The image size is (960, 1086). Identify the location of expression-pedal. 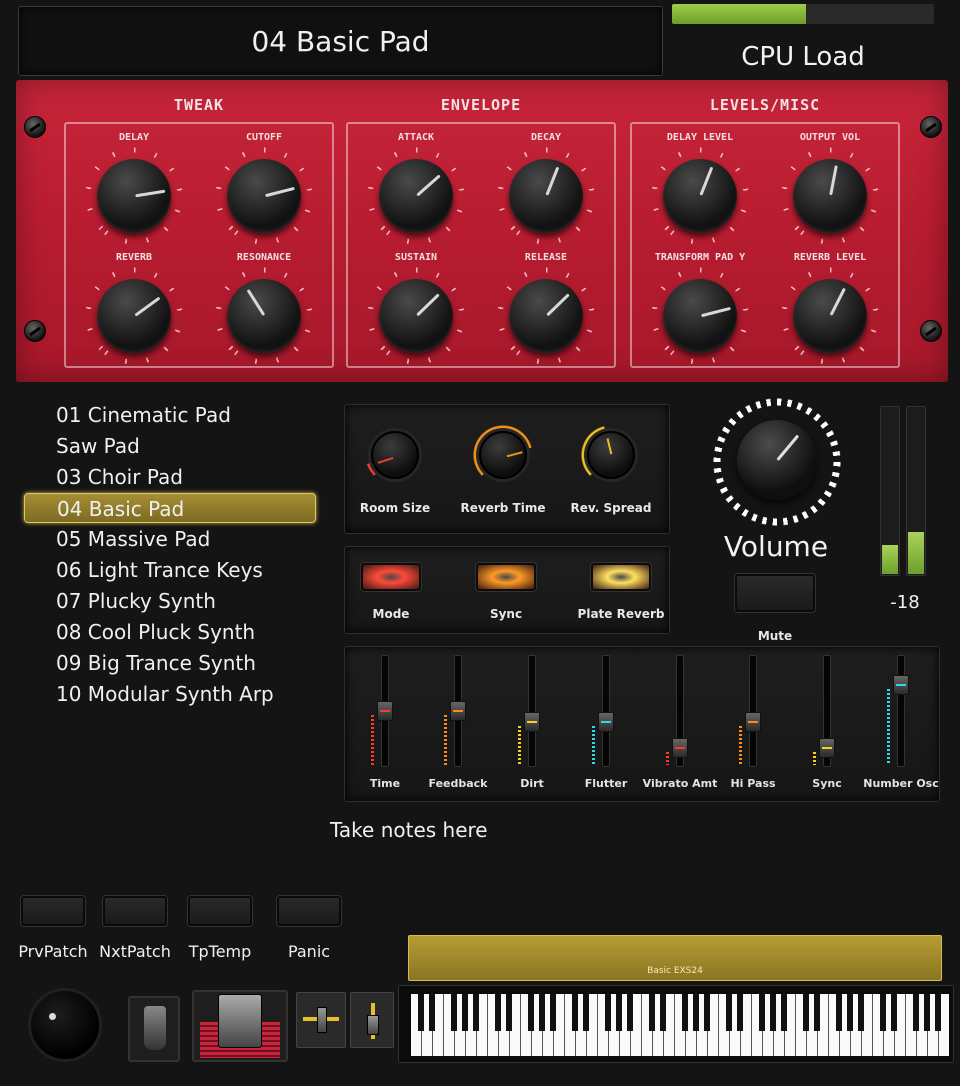
(240, 1026).